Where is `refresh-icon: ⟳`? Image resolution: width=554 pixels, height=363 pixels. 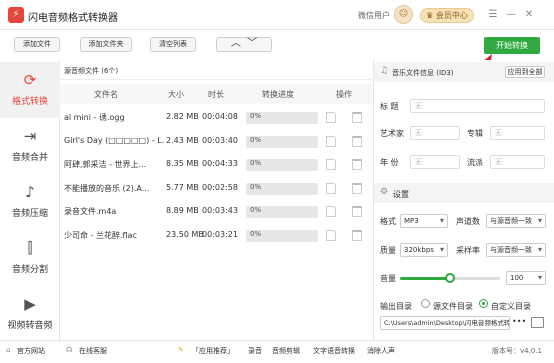
refresh-icon: ⟳ is located at coordinates (30, 80).